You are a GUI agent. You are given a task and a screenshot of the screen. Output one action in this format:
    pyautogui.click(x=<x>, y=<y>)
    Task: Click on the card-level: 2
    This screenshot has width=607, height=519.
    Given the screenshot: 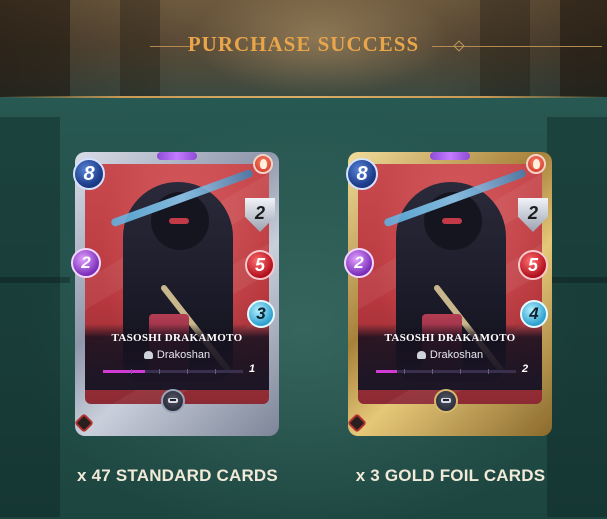 What is the action you would take?
    pyautogui.click(x=525, y=369)
    